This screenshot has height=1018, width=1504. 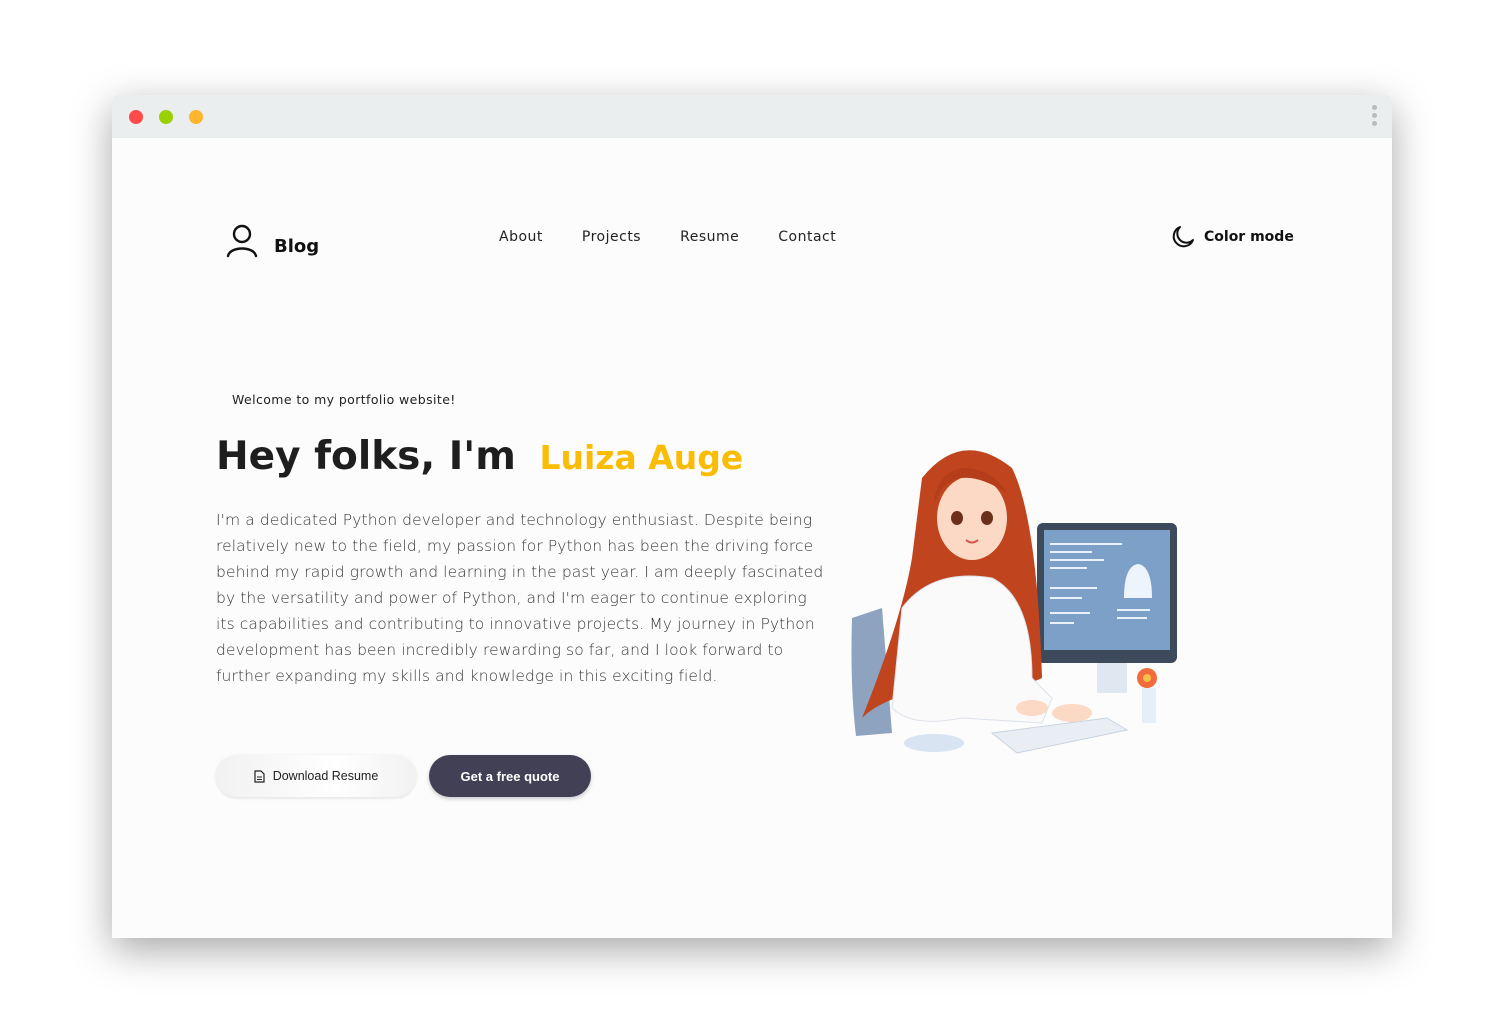 I want to click on nav-resume: Resume, so click(x=709, y=237).